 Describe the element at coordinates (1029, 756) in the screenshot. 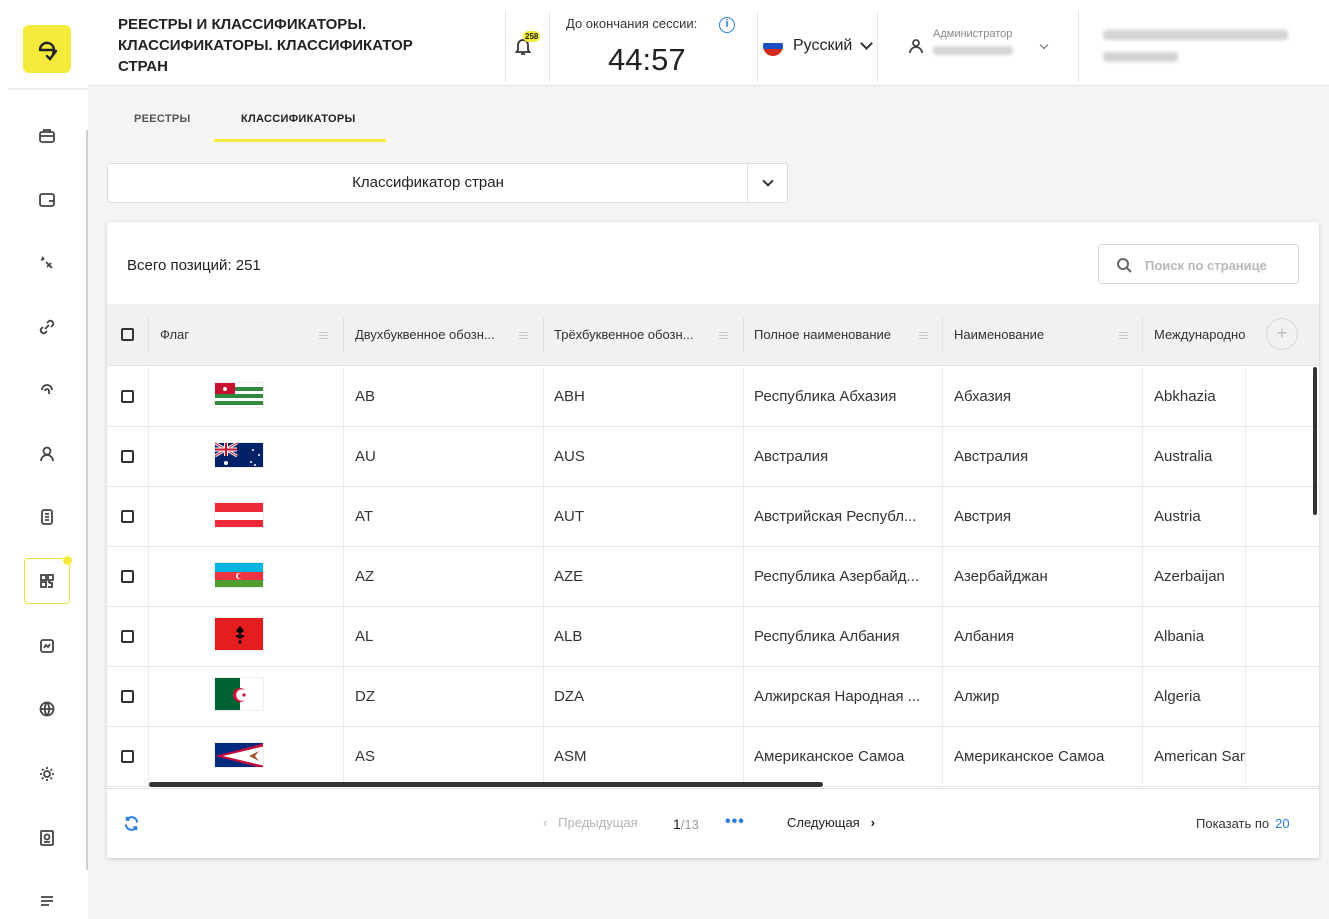

I see `cell-name: Американское Самоа` at that location.